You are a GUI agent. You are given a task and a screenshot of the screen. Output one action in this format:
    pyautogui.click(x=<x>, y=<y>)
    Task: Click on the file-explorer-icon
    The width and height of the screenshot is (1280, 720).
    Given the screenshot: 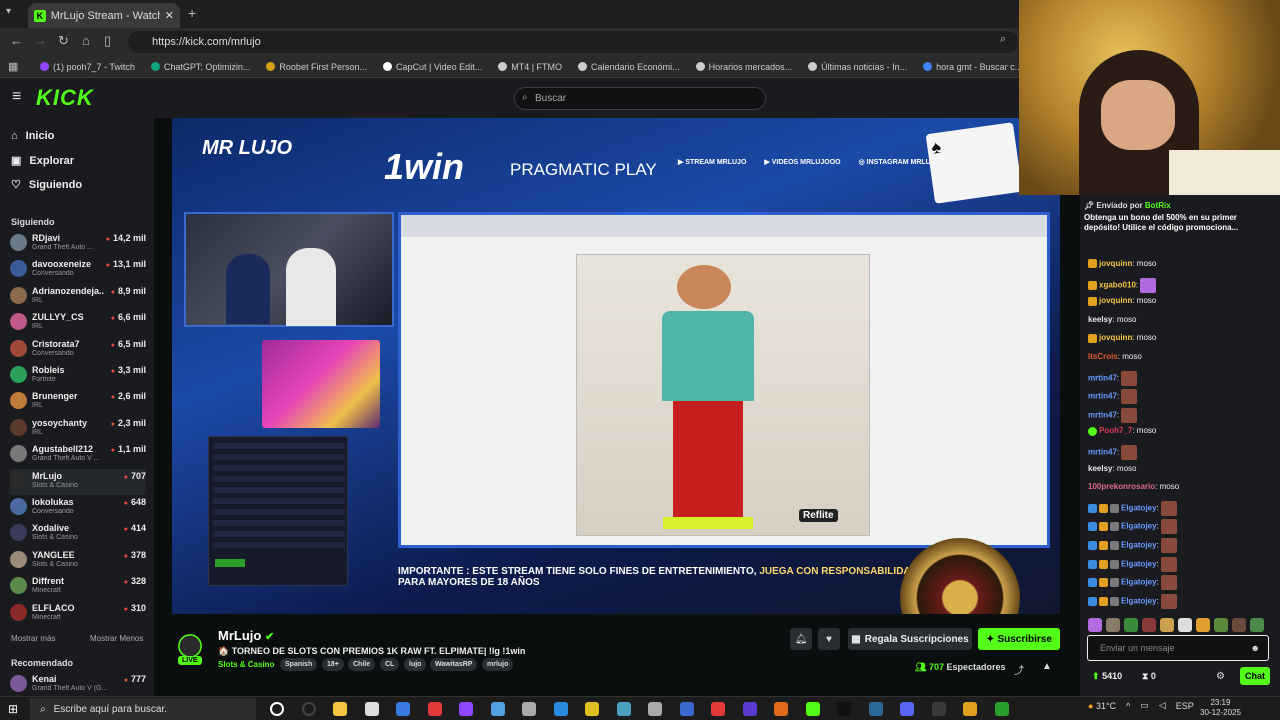 What is the action you would take?
    pyautogui.click(x=340, y=709)
    